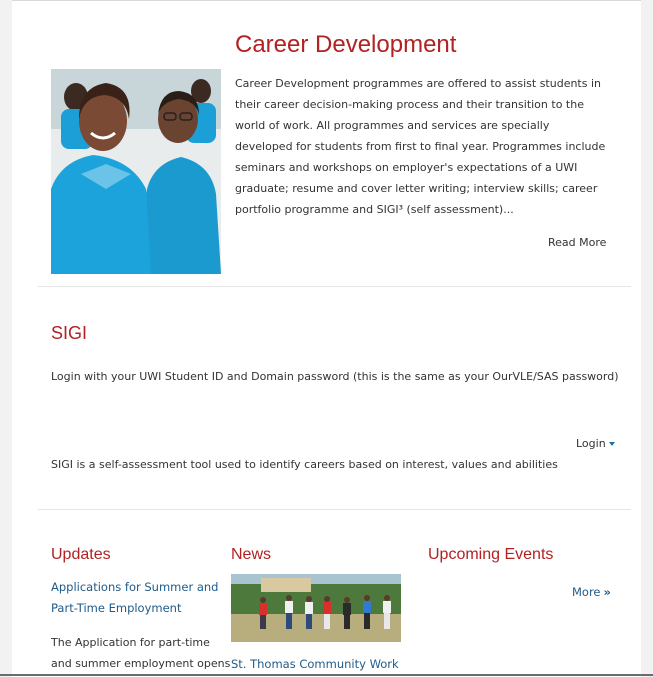  I want to click on updates-heading: Updates, so click(81, 554).